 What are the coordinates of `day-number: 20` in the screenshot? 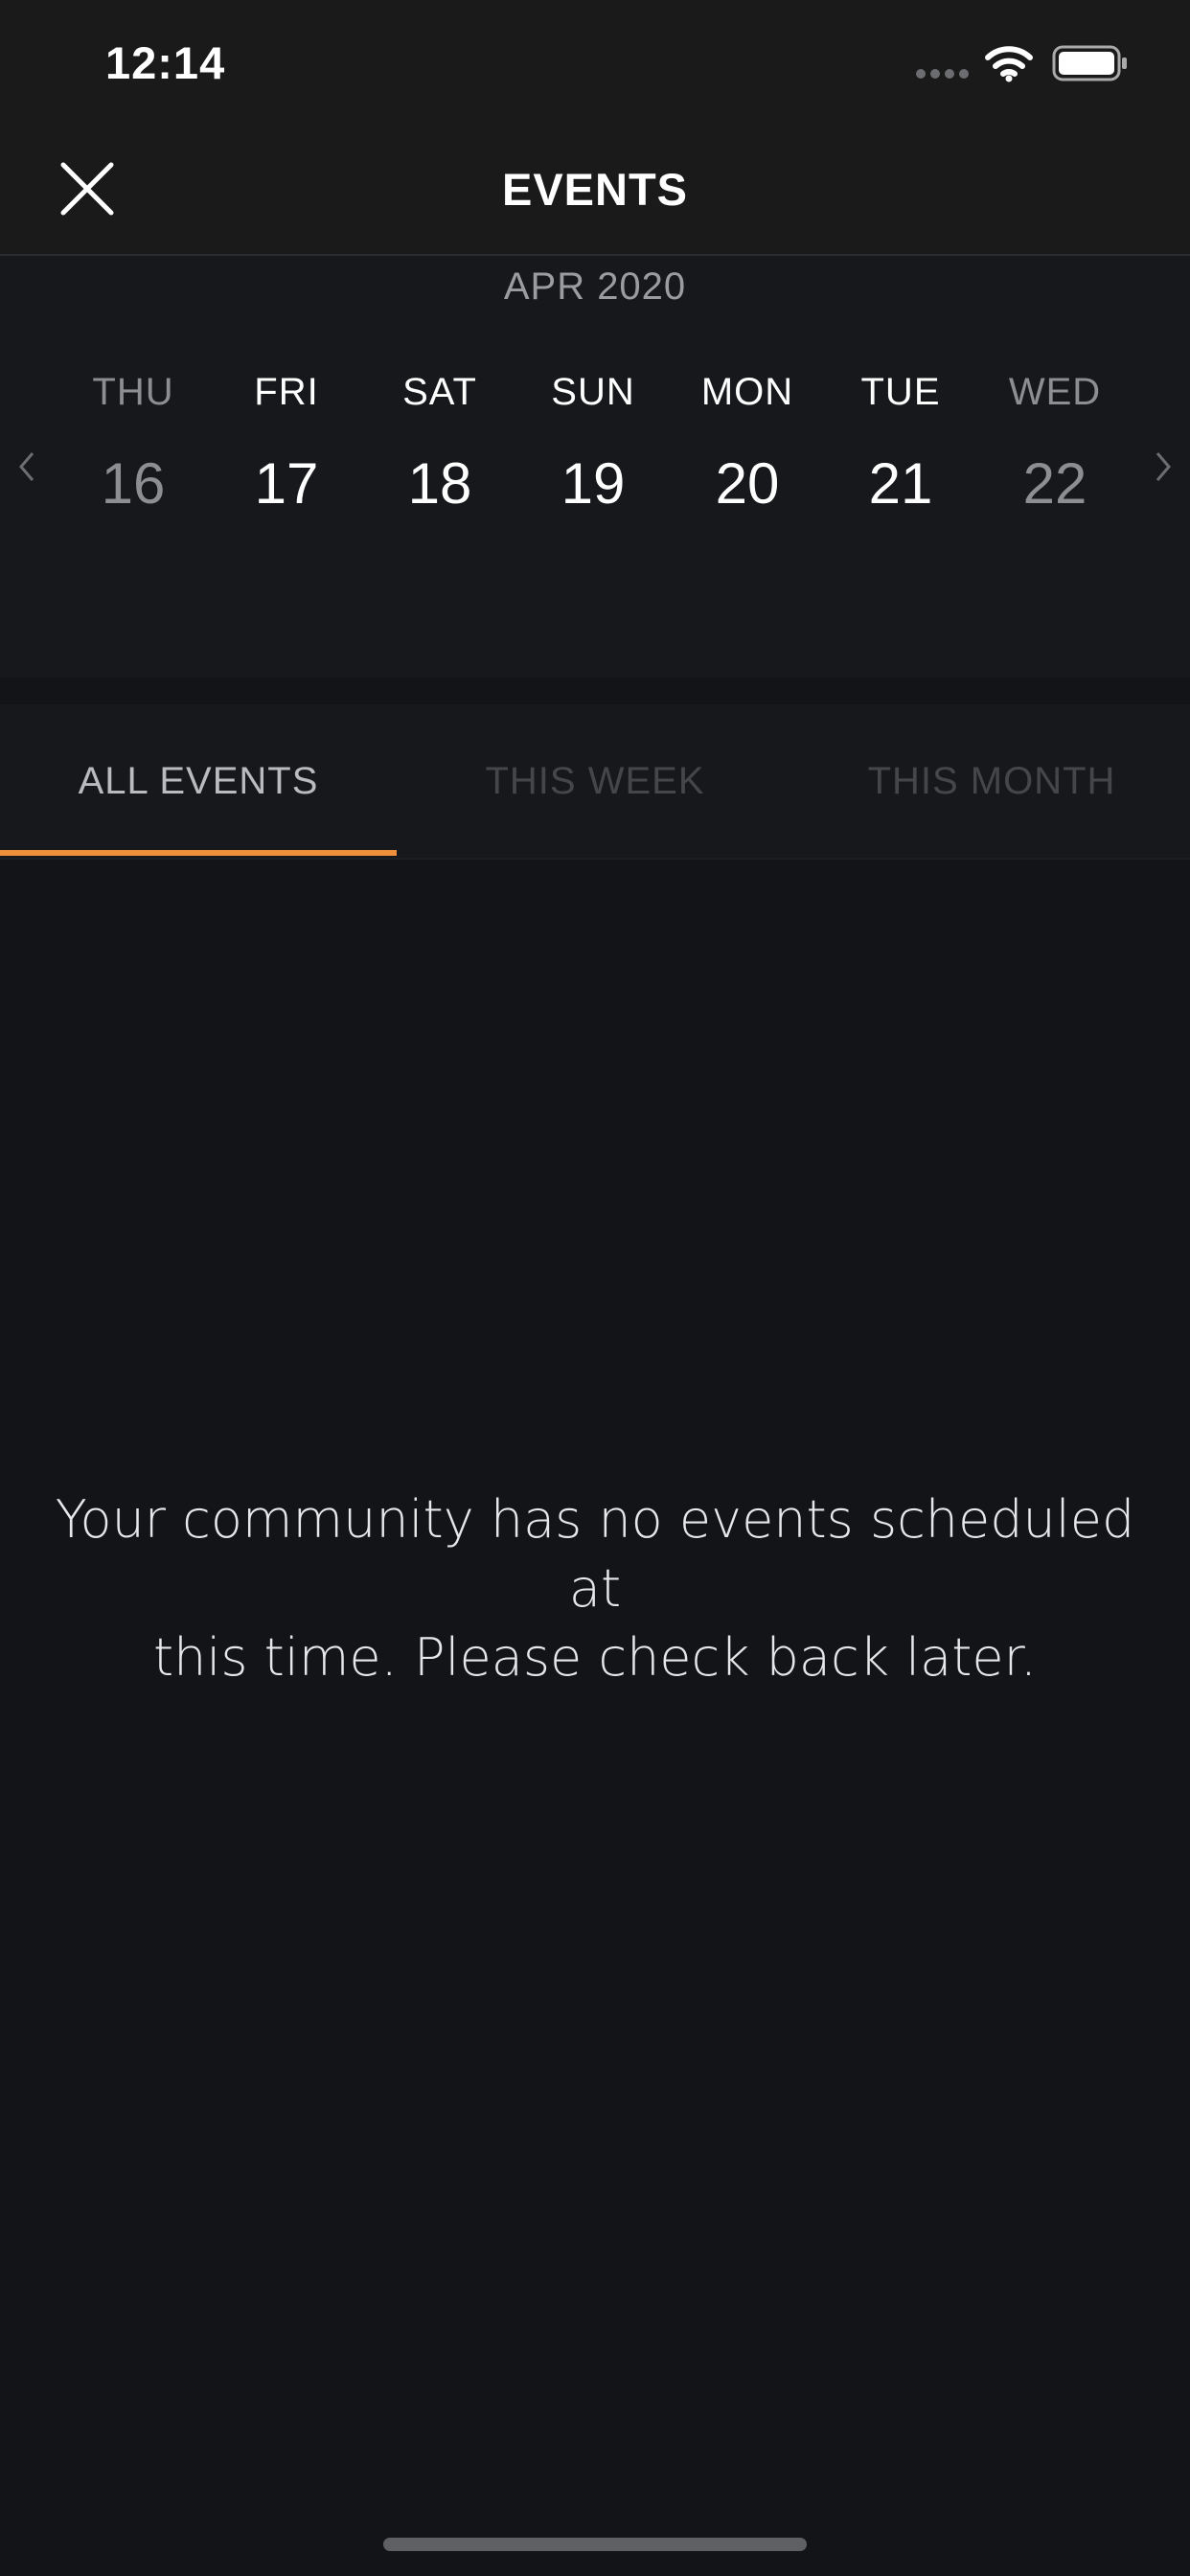 It's located at (747, 483).